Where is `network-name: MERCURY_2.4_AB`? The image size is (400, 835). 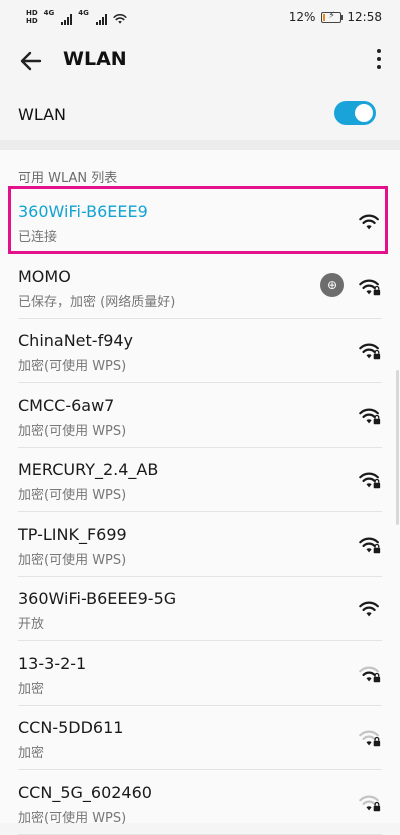
network-name: MERCURY_2.4_AB is located at coordinates (88, 469).